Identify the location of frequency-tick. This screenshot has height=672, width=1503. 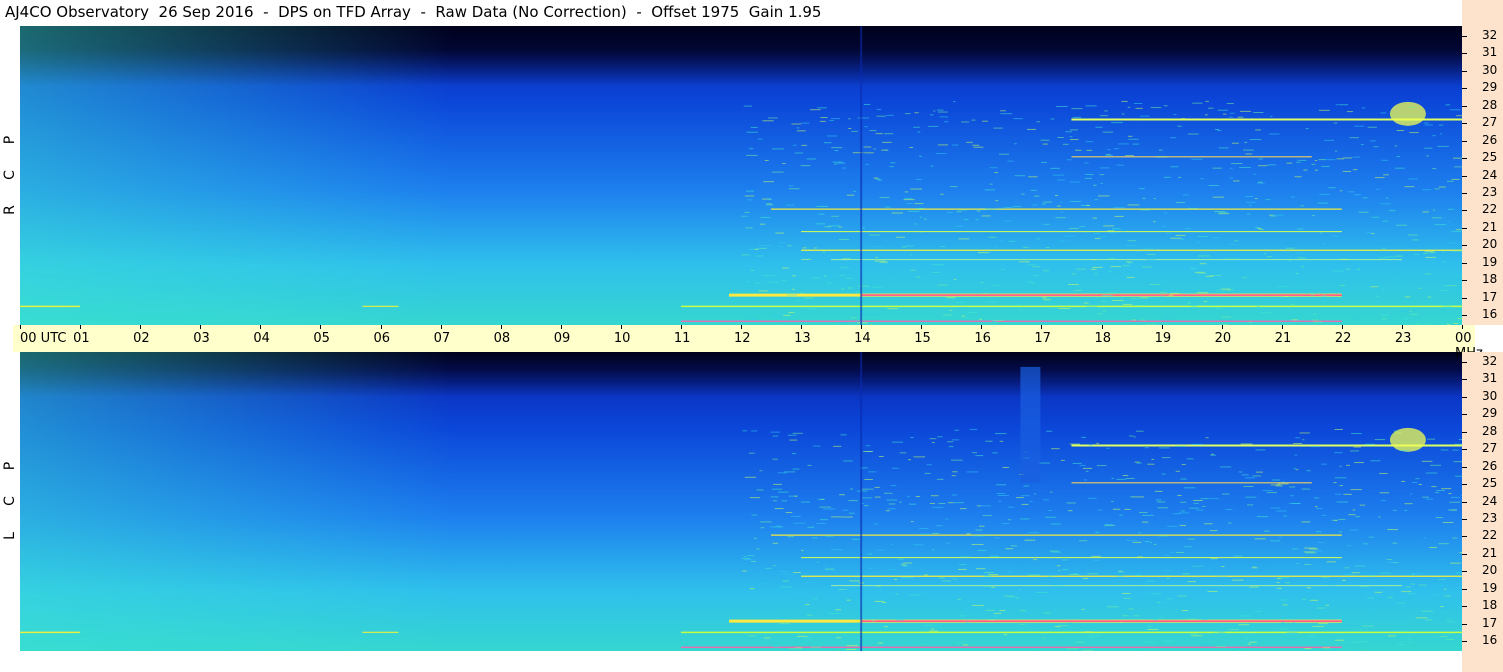
(1464, 211).